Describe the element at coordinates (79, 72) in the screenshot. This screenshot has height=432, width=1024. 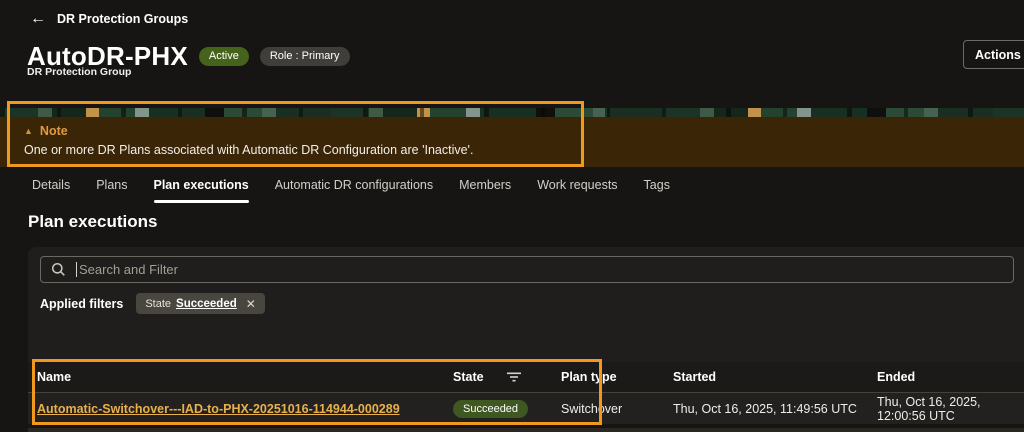
I see `resource-type-label: DR Protection Group` at that location.